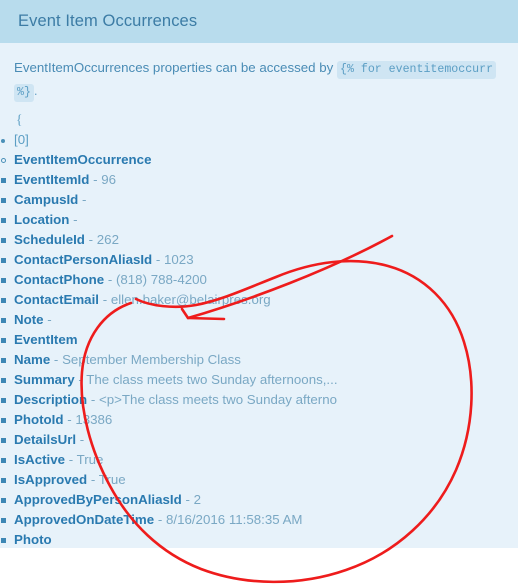 This screenshot has height=588, width=518. Describe the element at coordinates (259, 21) in the screenshot. I see `panel-header: Event Item Occurrences` at that location.